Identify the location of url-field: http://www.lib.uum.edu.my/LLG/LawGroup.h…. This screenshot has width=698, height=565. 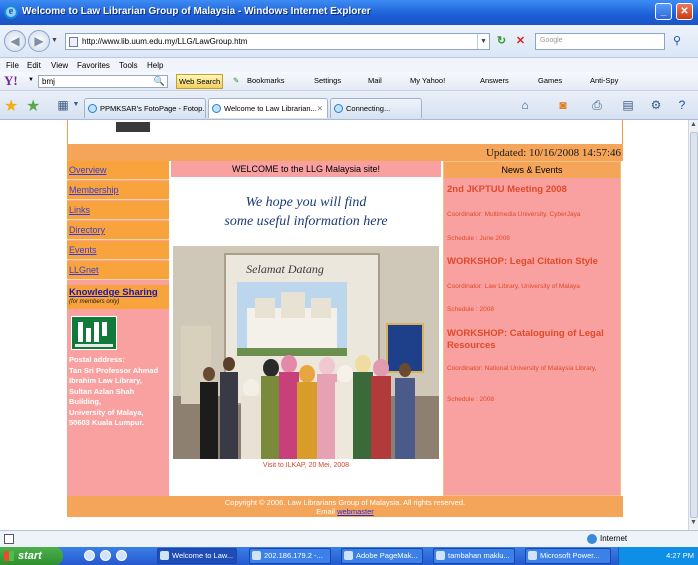
(277, 41).